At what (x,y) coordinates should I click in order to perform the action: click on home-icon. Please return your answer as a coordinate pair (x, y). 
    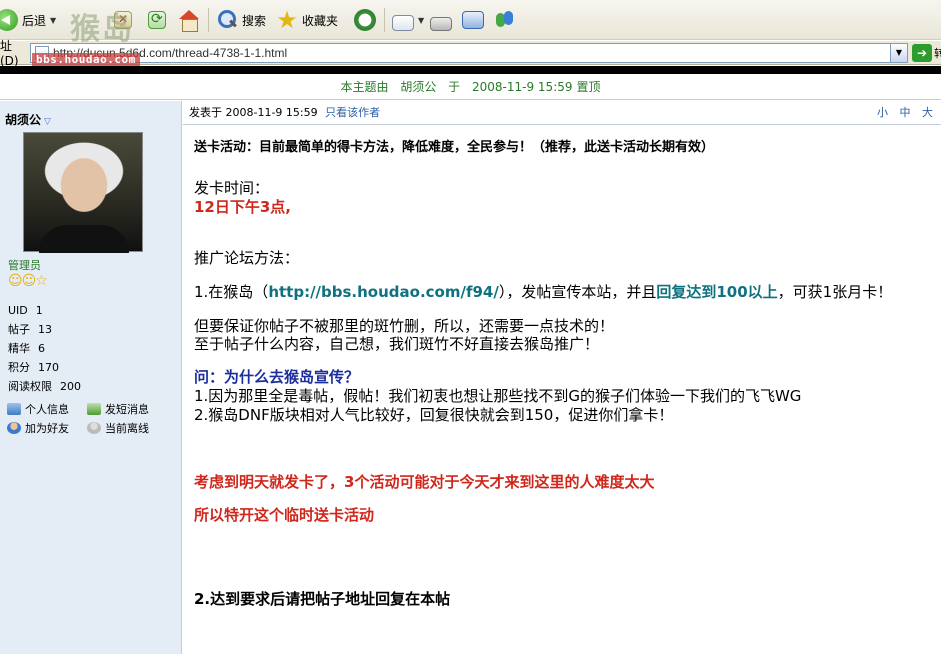
    Looking at the image, I should click on (189, 20).